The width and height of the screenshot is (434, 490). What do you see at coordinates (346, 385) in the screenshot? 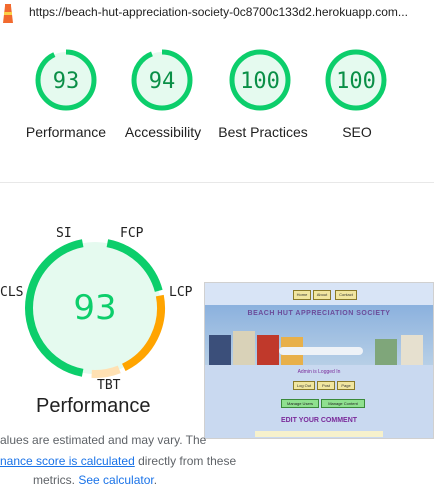
I see `screenshot-page-button: Page` at bounding box center [346, 385].